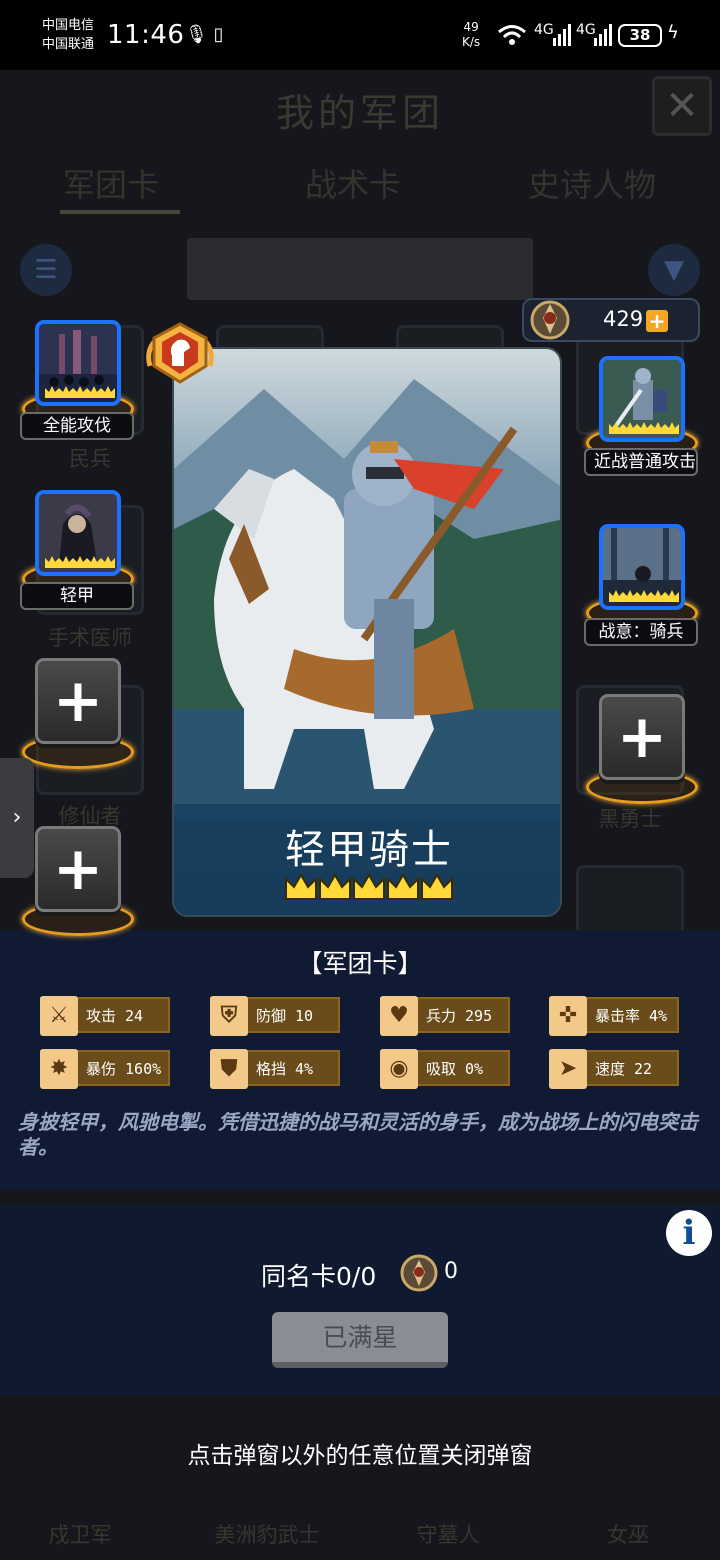  I want to click on net-speed-unit: K/s, so click(471, 42).